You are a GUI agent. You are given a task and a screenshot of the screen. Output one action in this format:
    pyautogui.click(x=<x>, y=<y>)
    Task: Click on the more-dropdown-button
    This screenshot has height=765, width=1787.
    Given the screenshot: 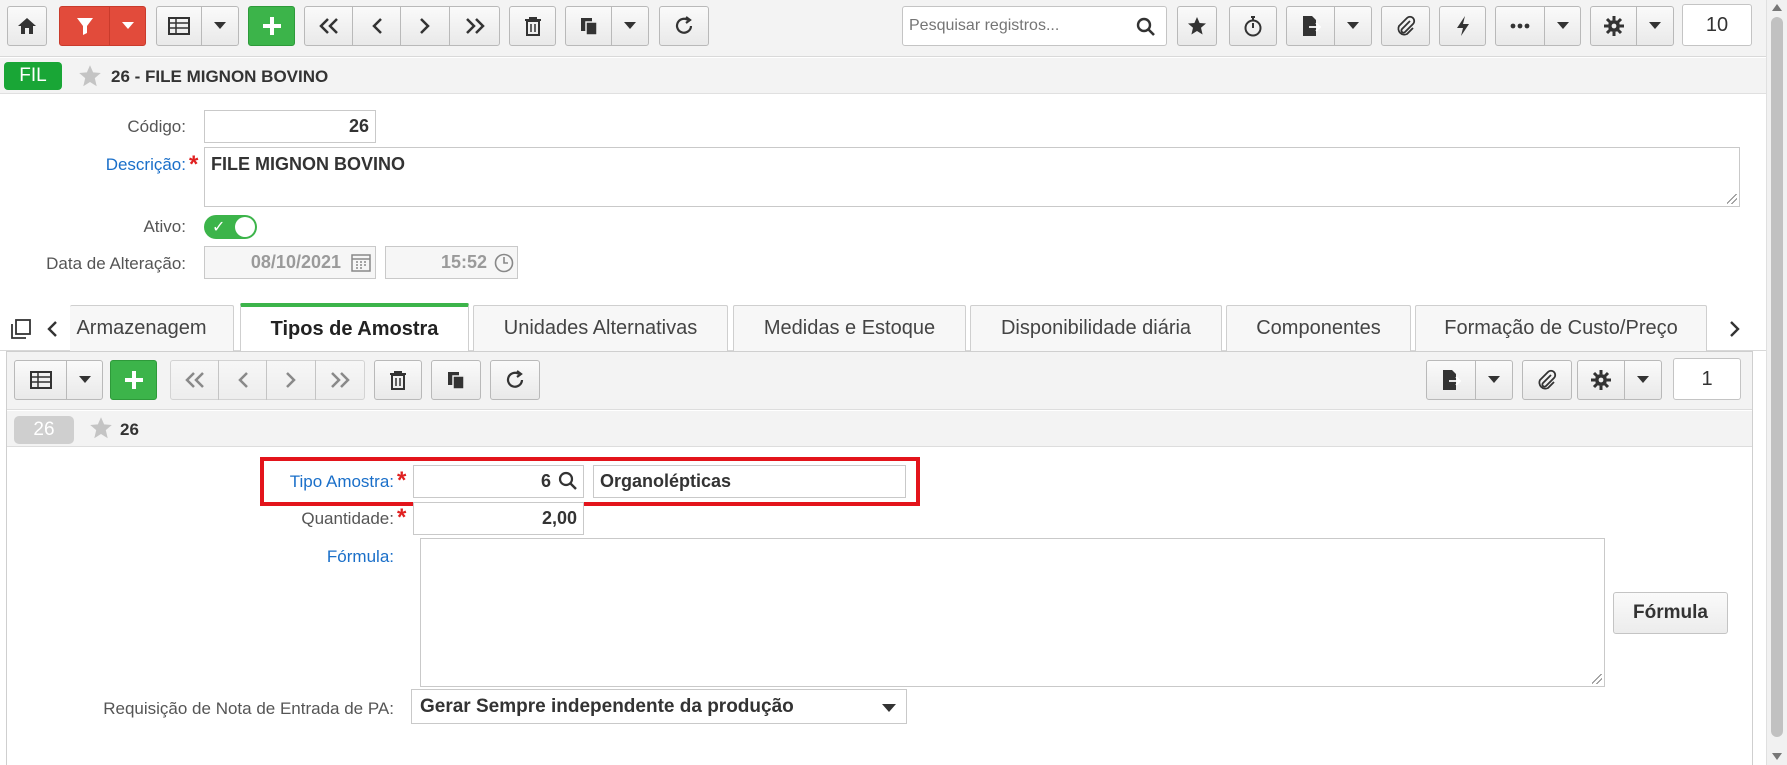 What is the action you would take?
    pyautogui.click(x=1562, y=26)
    